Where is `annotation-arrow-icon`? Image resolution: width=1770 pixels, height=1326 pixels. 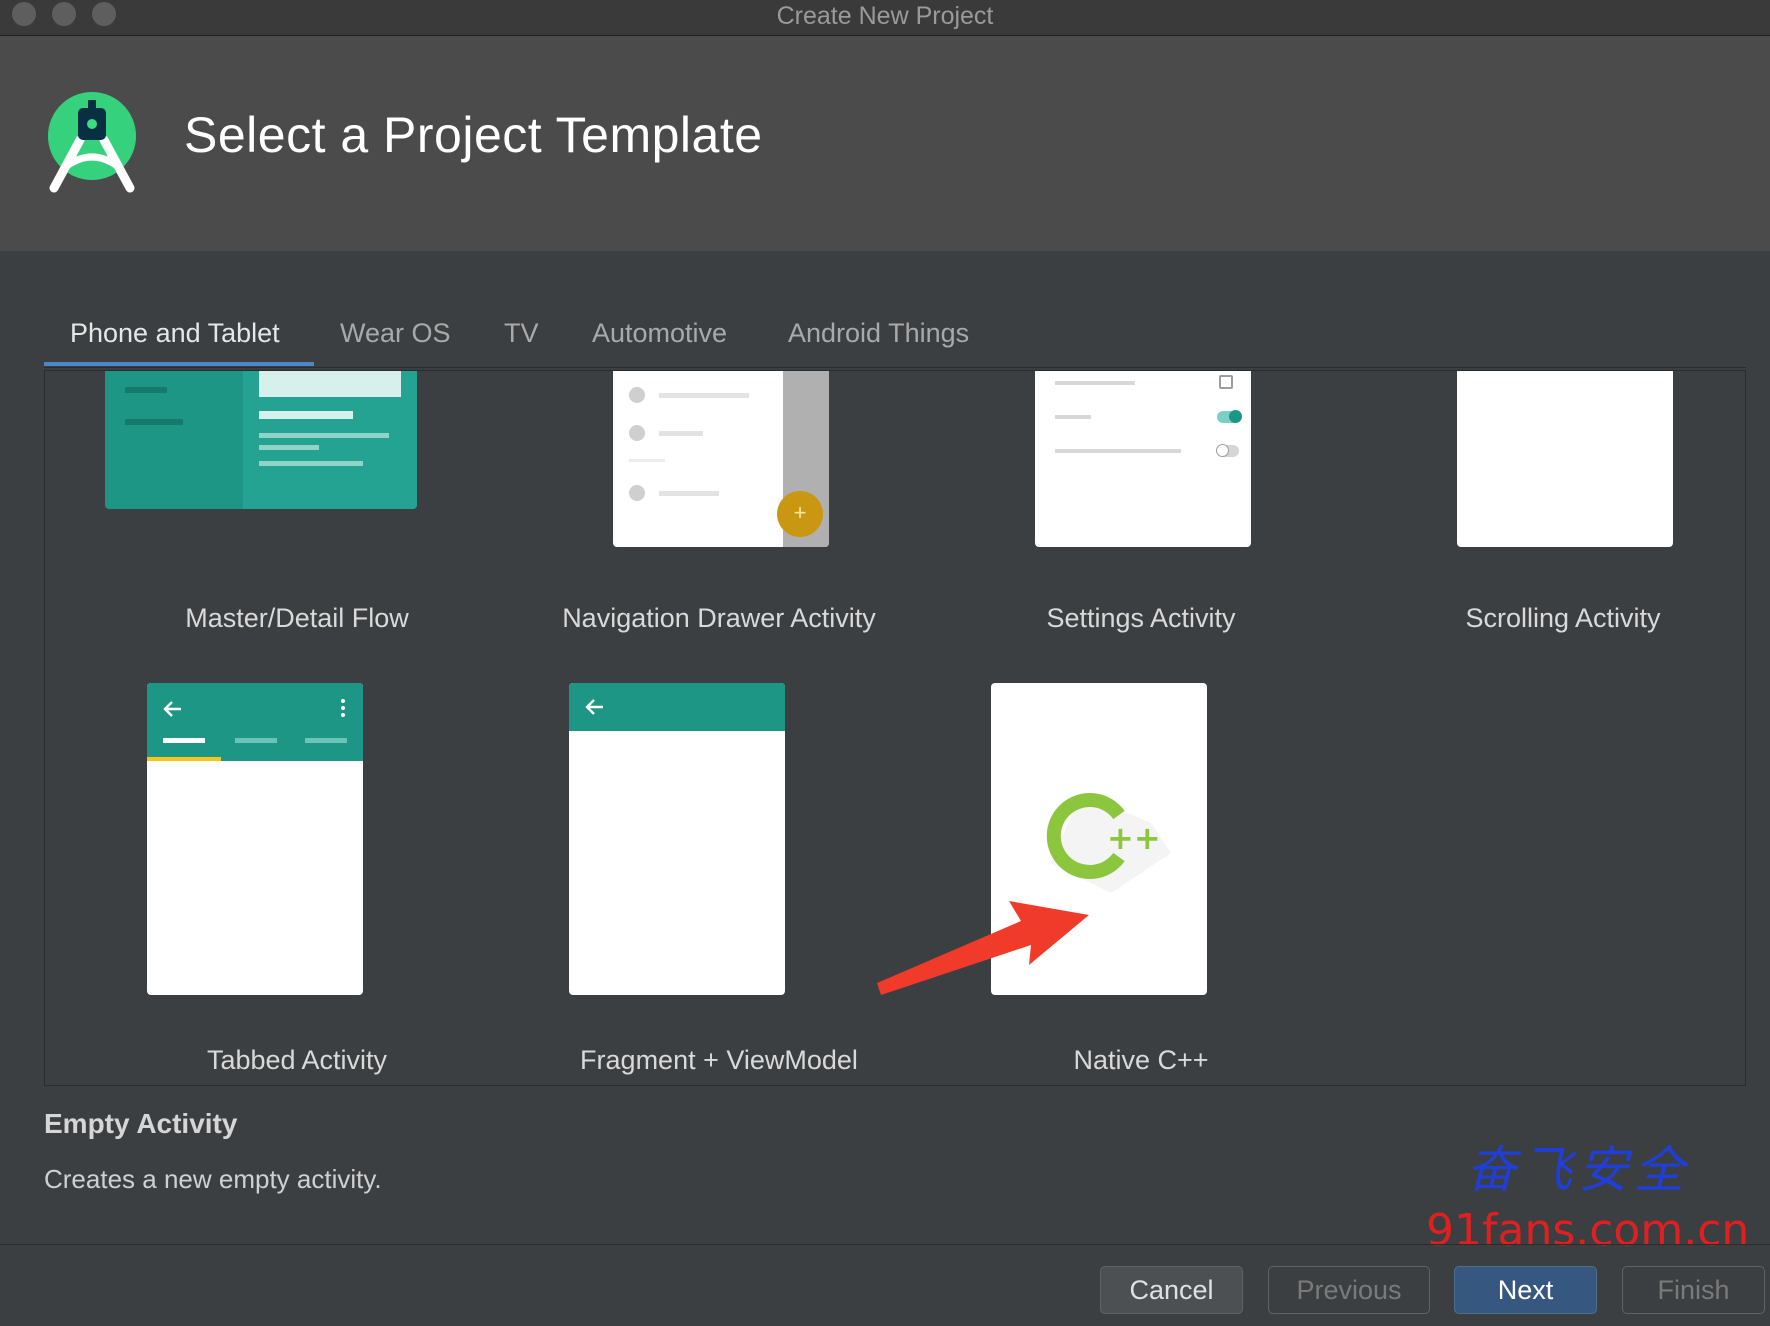 annotation-arrow-icon is located at coordinates (983, 948).